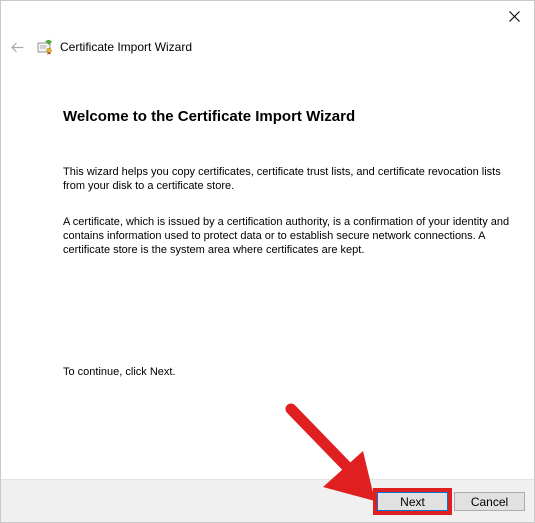 This screenshot has width=535, height=523. Describe the element at coordinates (267, 500) in the screenshot. I see `wizard-footer: Next Cancel` at that location.